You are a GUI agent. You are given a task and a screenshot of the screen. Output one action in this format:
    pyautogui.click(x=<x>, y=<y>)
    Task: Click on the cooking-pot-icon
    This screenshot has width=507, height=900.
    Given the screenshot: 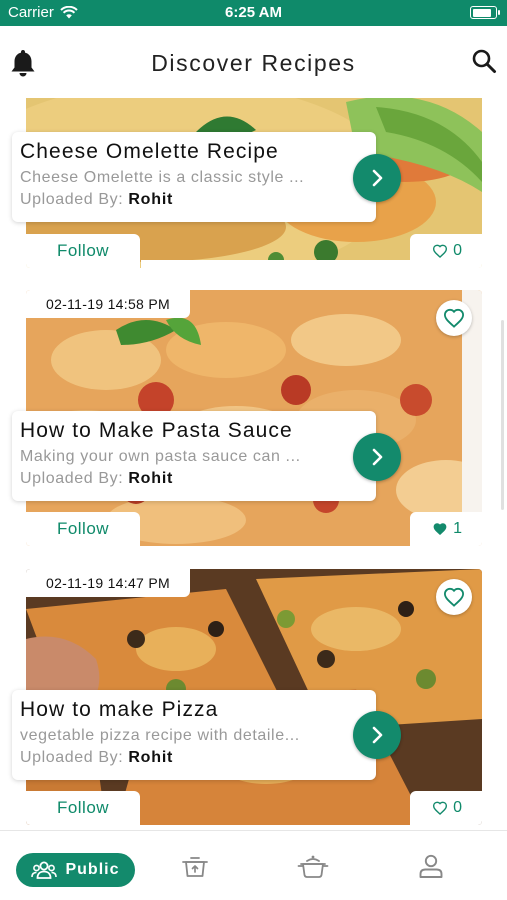 What is the action you would take?
    pyautogui.click(x=313, y=866)
    